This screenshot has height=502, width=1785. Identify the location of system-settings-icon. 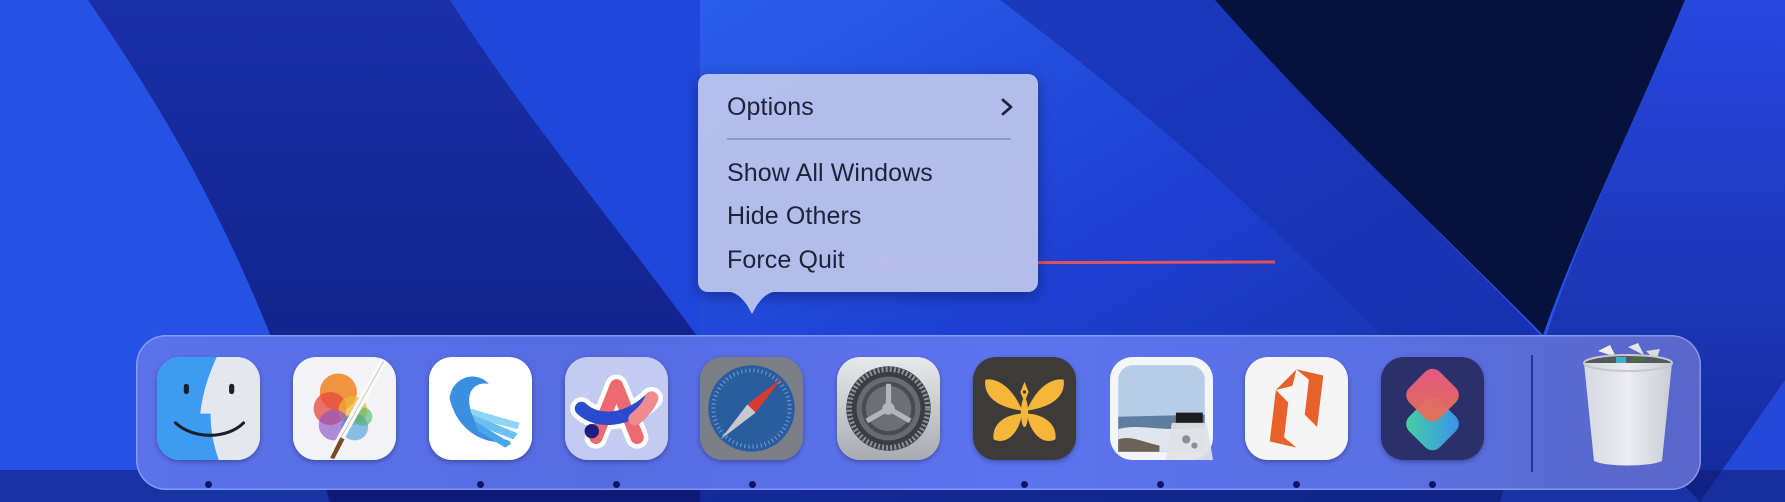
(888, 408).